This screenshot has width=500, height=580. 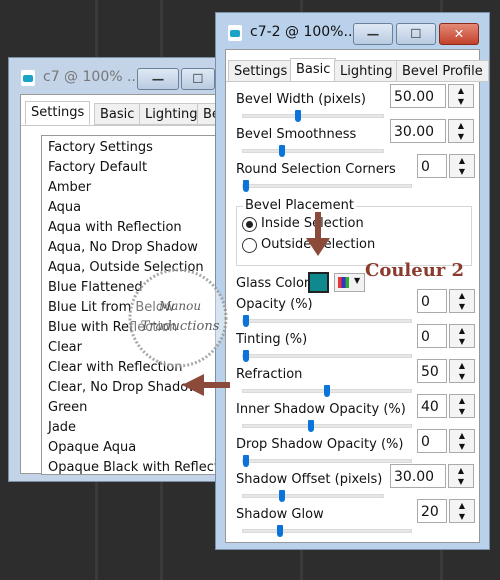 I want to click on arrow-down-icon, so click(x=318, y=234).